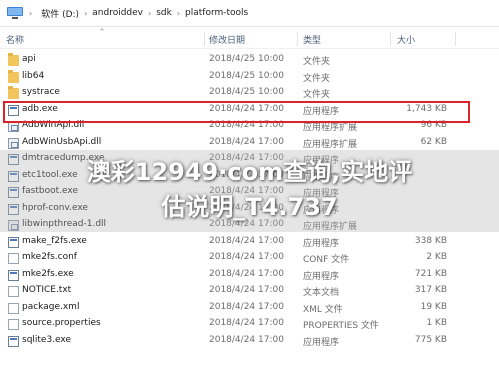  Describe the element at coordinates (51, 306) in the screenshot. I see `file-name: package.xml` at that location.